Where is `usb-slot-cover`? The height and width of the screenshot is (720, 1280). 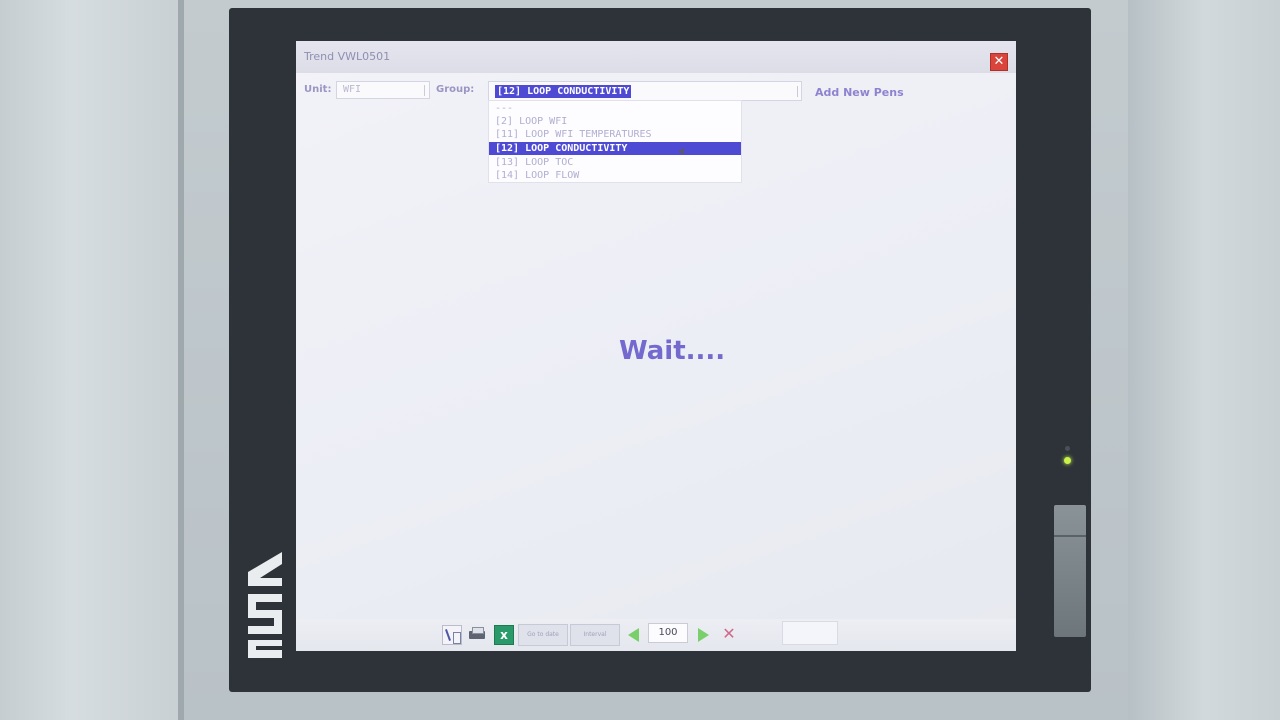
usb-slot-cover is located at coordinates (1070, 571).